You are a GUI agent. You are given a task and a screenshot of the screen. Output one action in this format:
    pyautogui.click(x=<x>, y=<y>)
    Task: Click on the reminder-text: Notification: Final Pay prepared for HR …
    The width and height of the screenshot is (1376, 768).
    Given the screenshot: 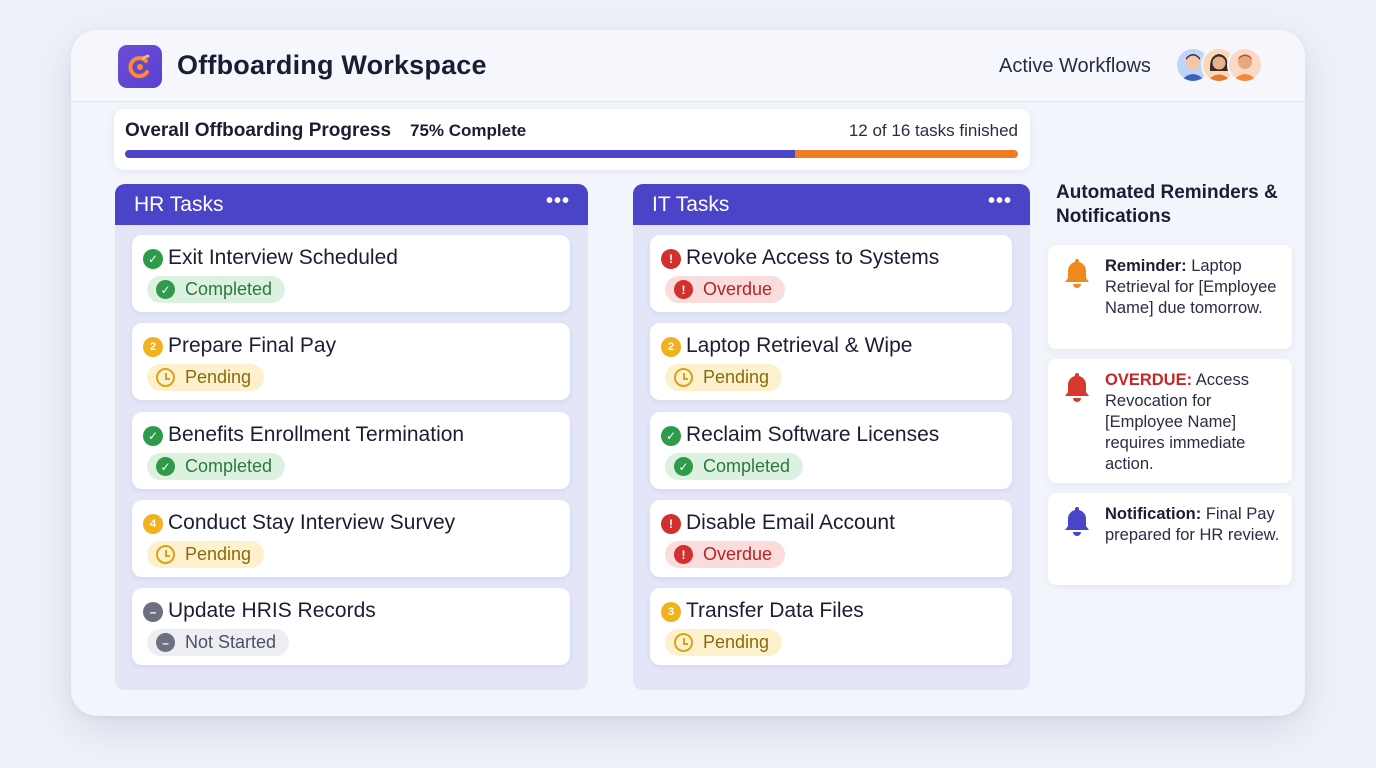 What is the action you would take?
    pyautogui.click(x=1195, y=525)
    